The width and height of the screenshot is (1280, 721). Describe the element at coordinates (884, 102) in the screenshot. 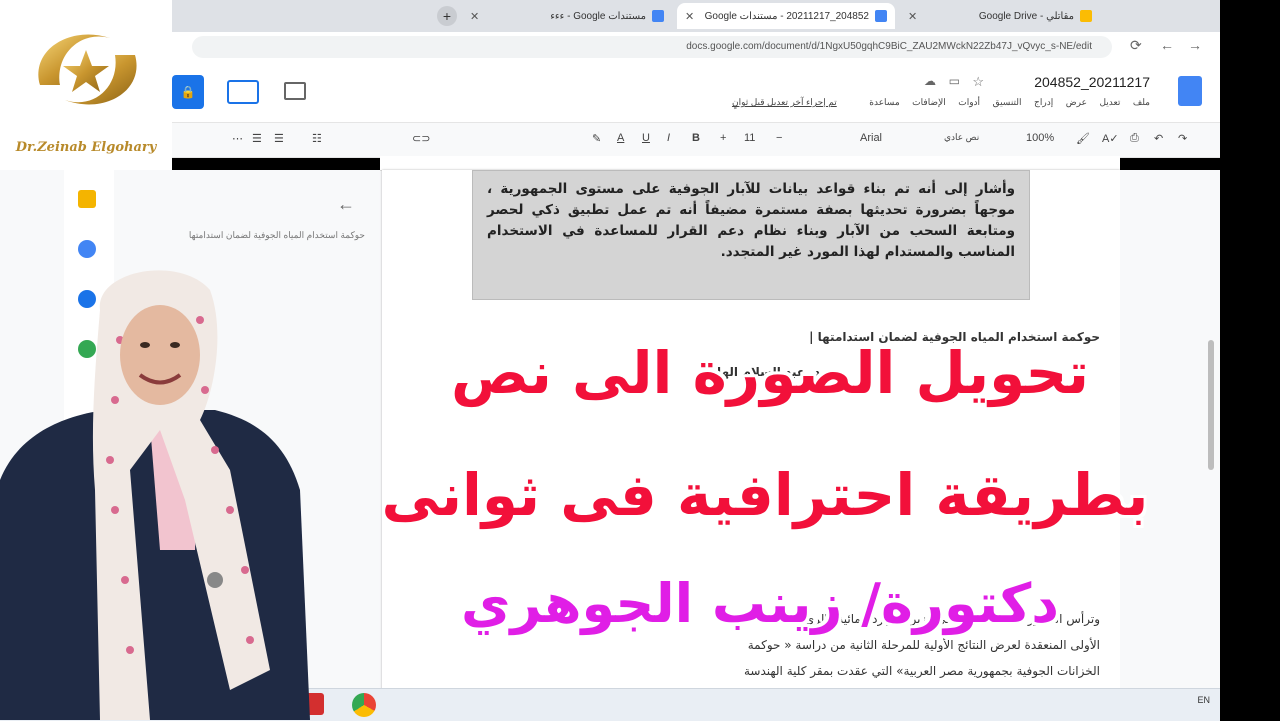

I see `menu-help: مساعدة` at that location.